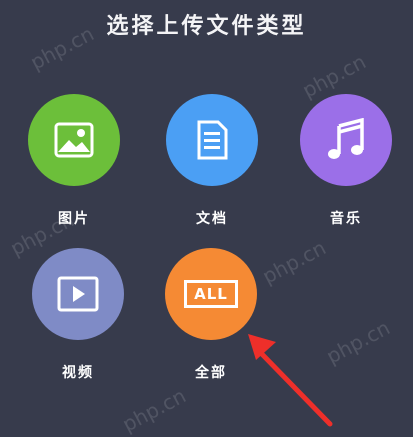 This screenshot has width=413, height=437. Describe the element at coordinates (212, 219) in the screenshot. I see `documents-label: 文档` at that location.